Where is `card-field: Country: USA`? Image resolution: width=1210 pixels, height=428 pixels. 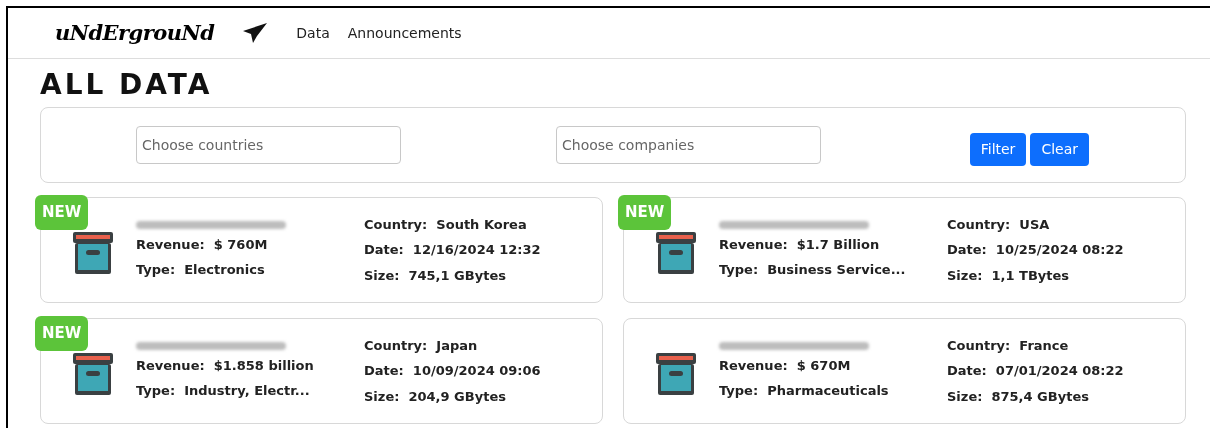 card-field: Country: USA is located at coordinates (1035, 224).